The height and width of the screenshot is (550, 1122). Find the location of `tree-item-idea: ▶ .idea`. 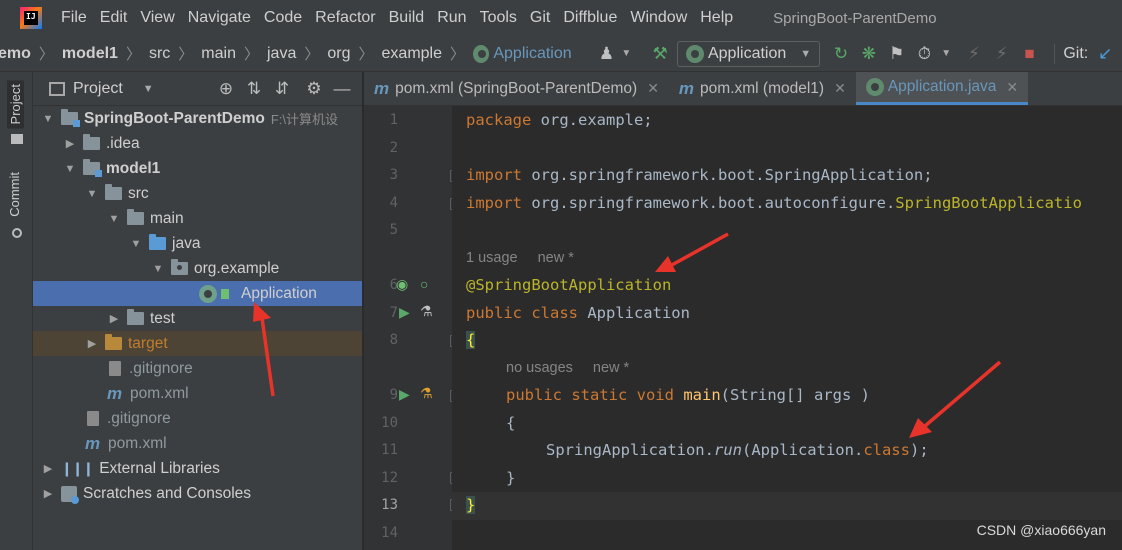

tree-item-idea: ▶ .idea is located at coordinates (197, 143).